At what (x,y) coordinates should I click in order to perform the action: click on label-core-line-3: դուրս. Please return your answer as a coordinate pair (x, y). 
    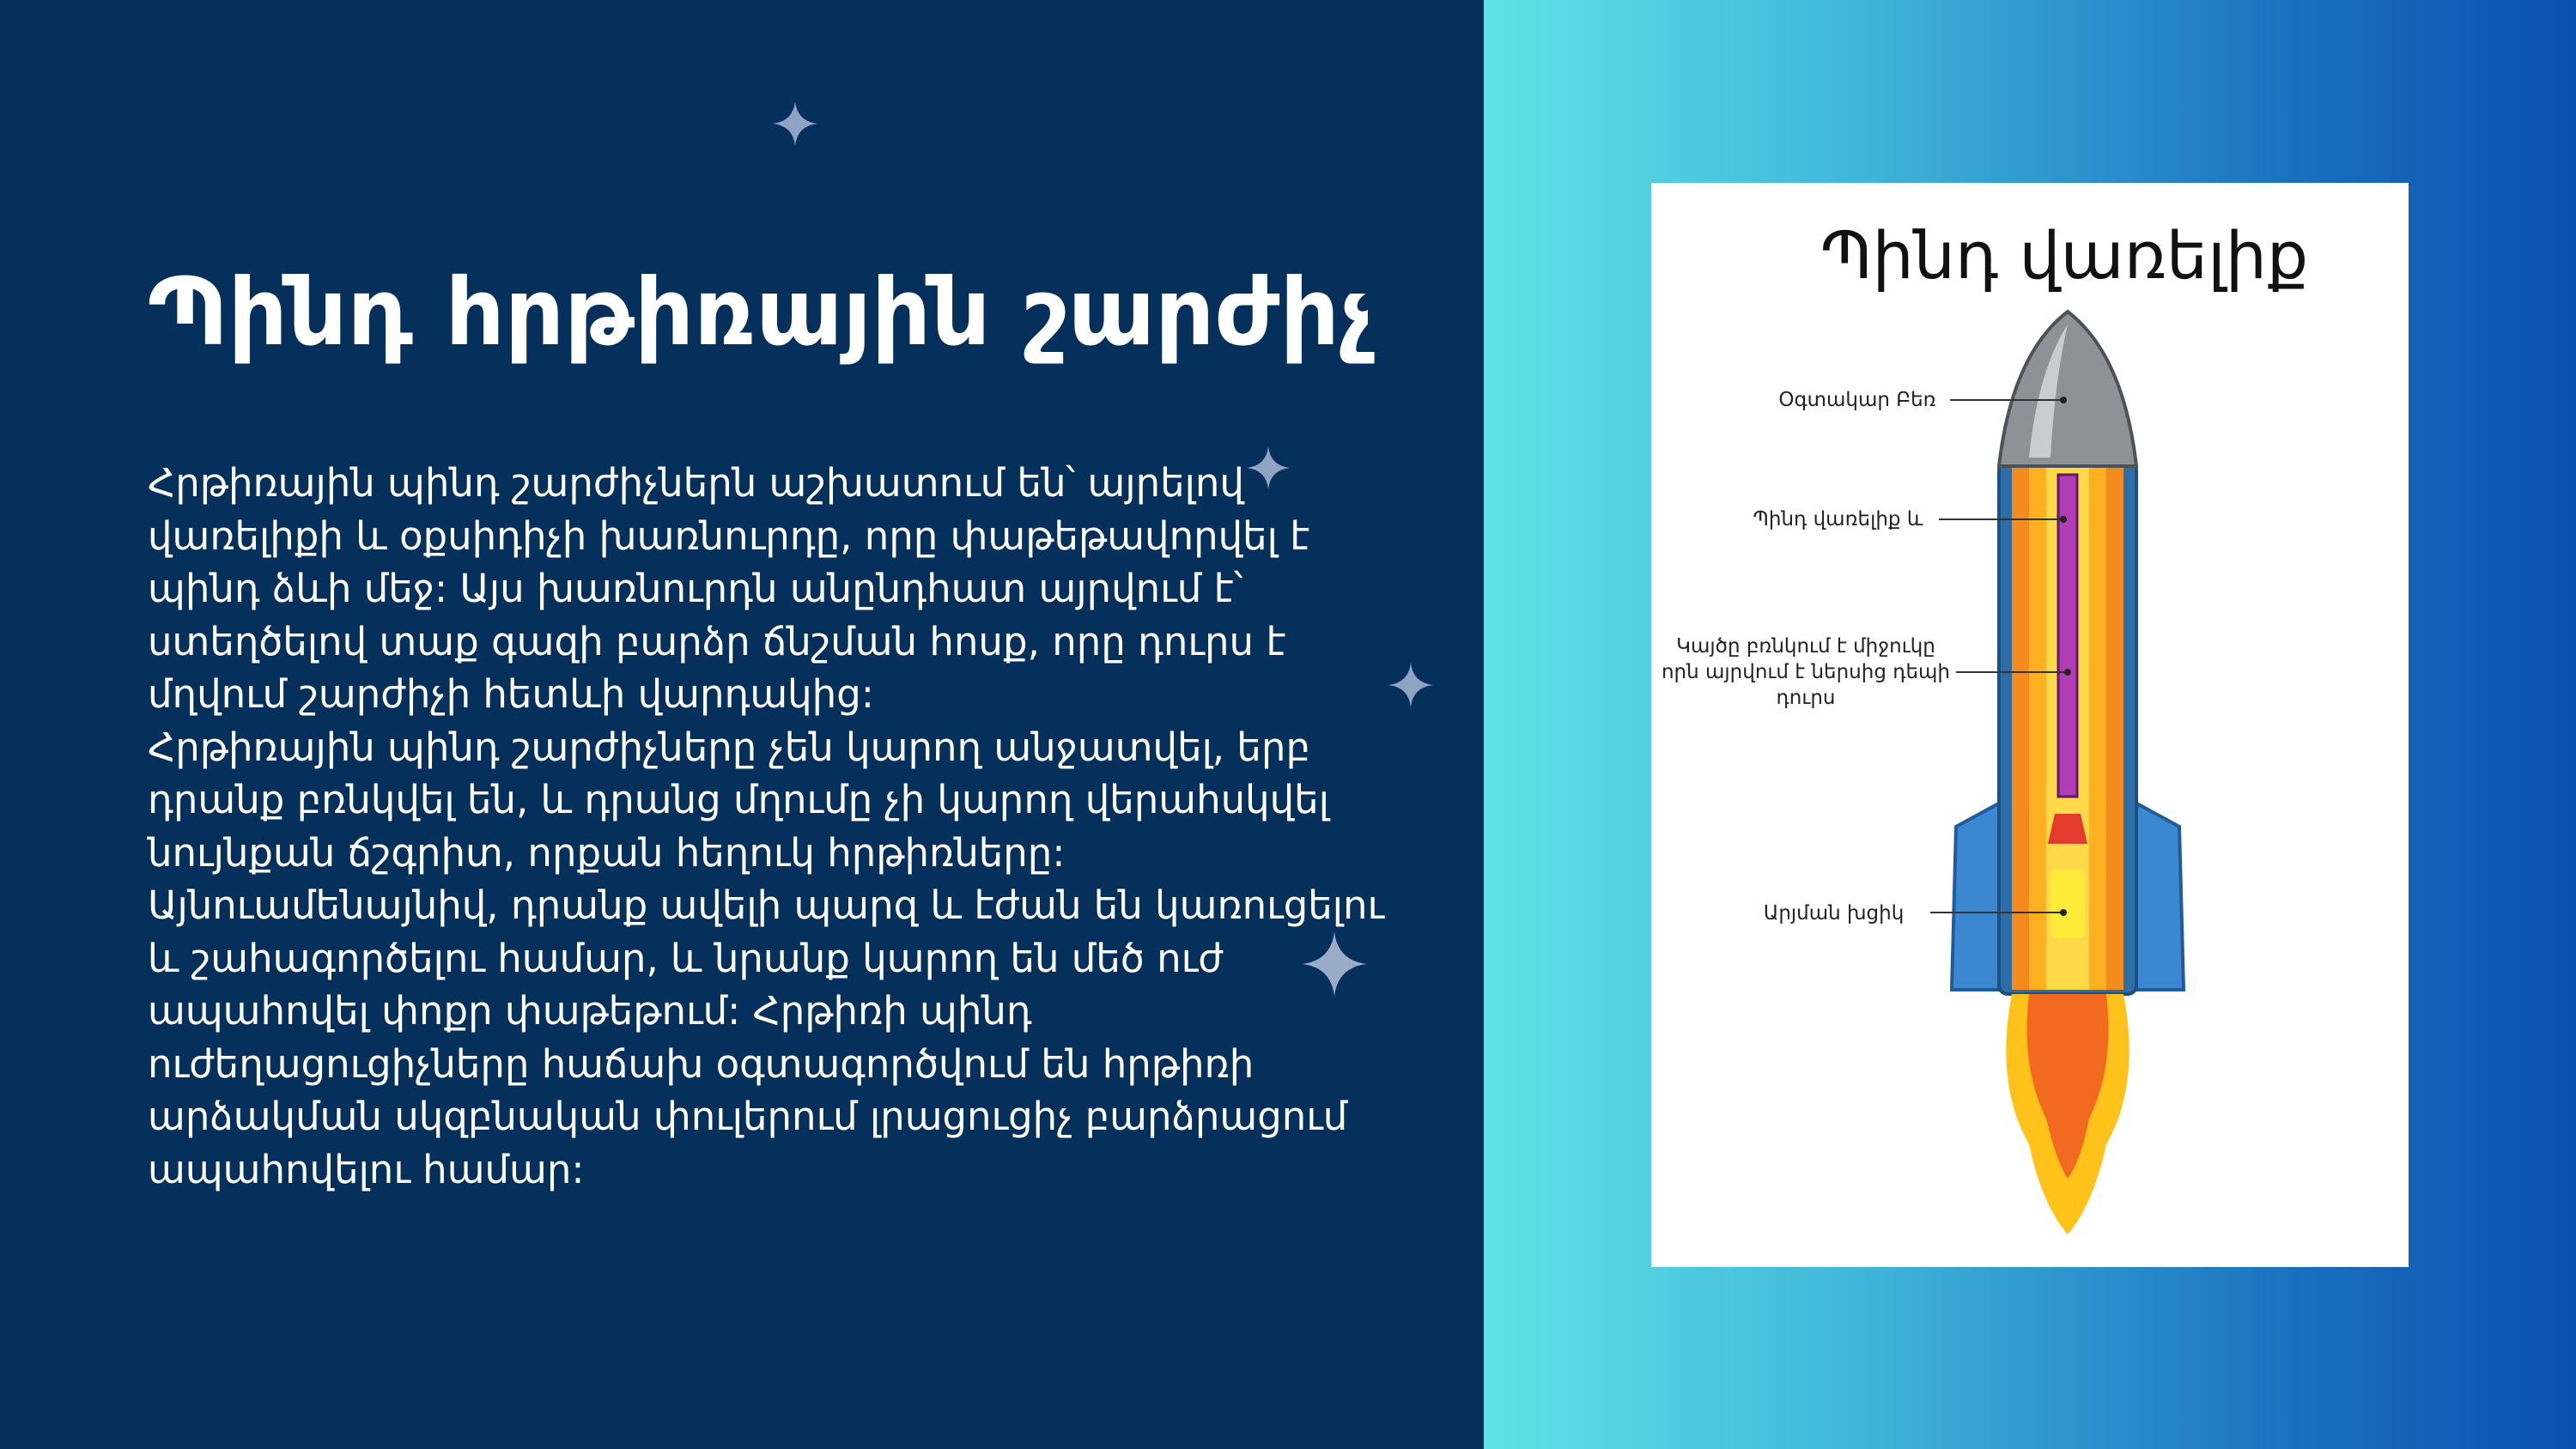
    Looking at the image, I should click on (1806, 698).